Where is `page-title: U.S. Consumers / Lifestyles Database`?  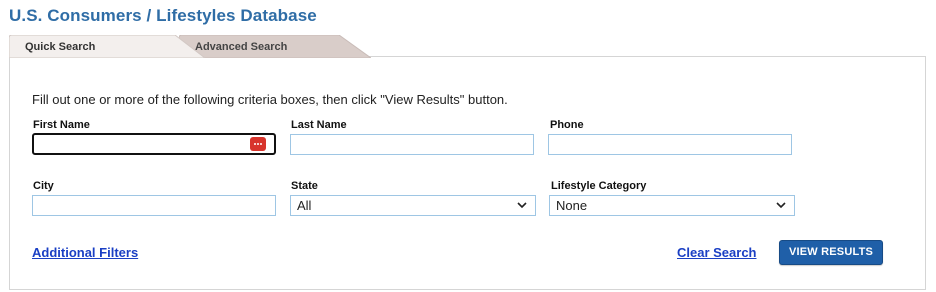
page-title: U.S. Consumers / Lifestyles Database is located at coordinates (163, 15).